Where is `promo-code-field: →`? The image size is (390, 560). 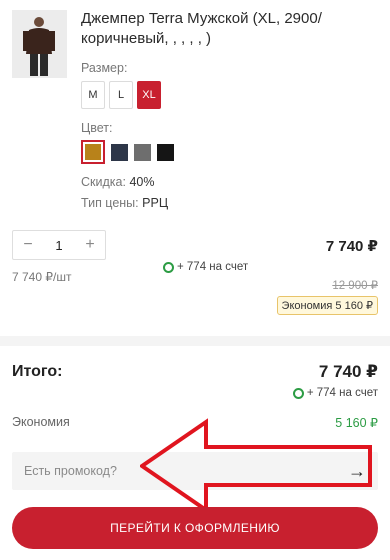 promo-code-field: → is located at coordinates (195, 471).